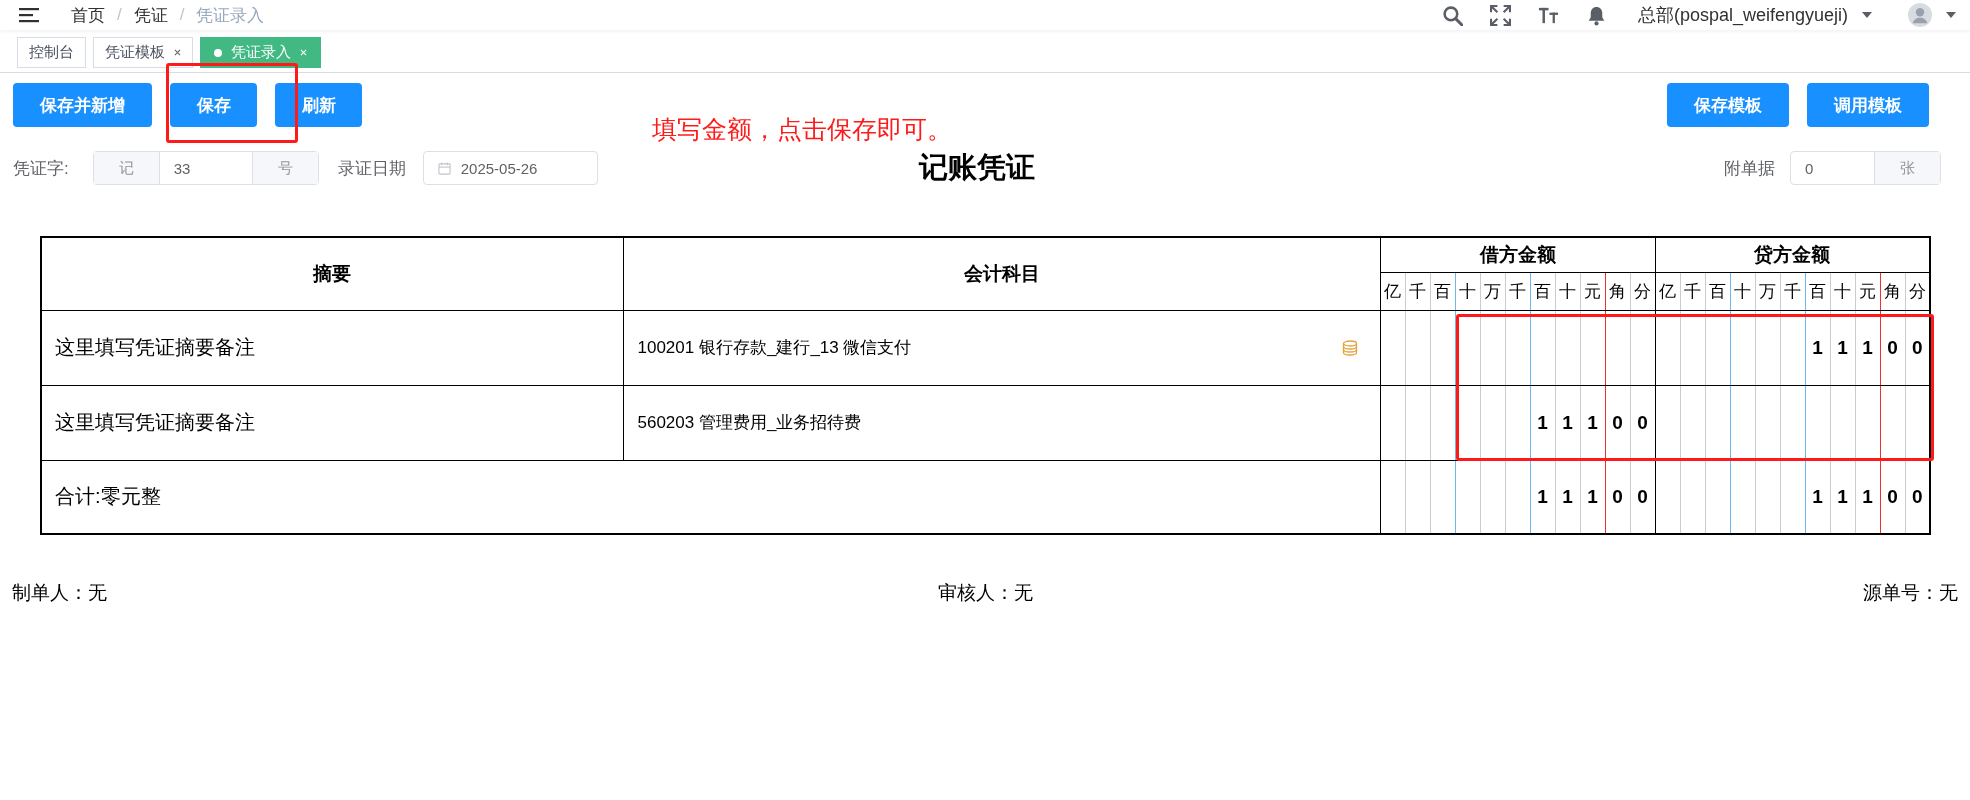 This screenshot has width=1970, height=800. I want to click on signature-field: 源单号：无, so click(1910, 593).